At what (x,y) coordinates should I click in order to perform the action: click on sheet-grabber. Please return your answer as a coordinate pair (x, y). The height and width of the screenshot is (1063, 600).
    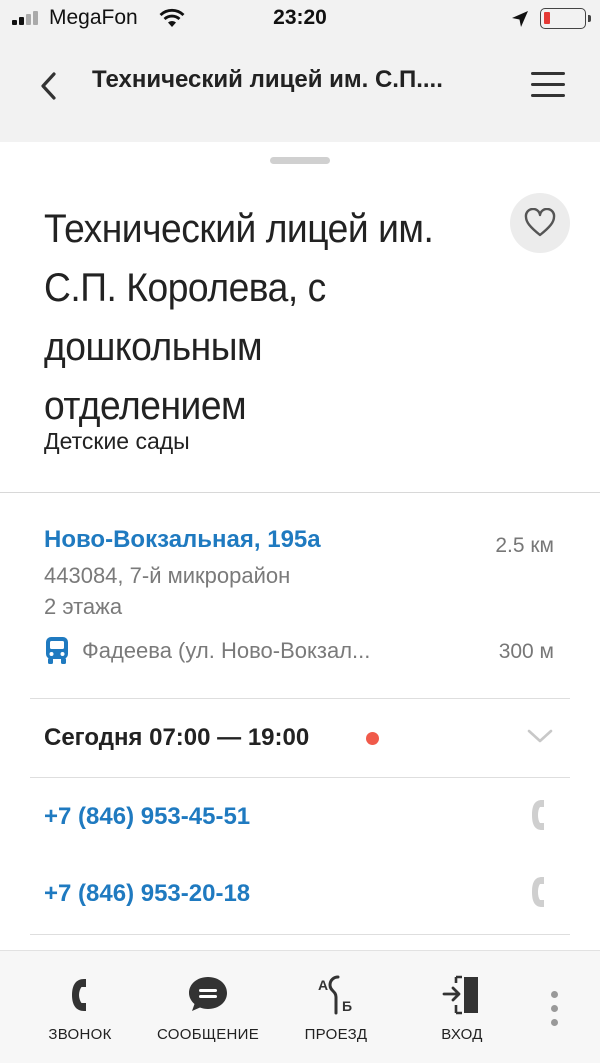
    Looking at the image, I should click on (300, 160).